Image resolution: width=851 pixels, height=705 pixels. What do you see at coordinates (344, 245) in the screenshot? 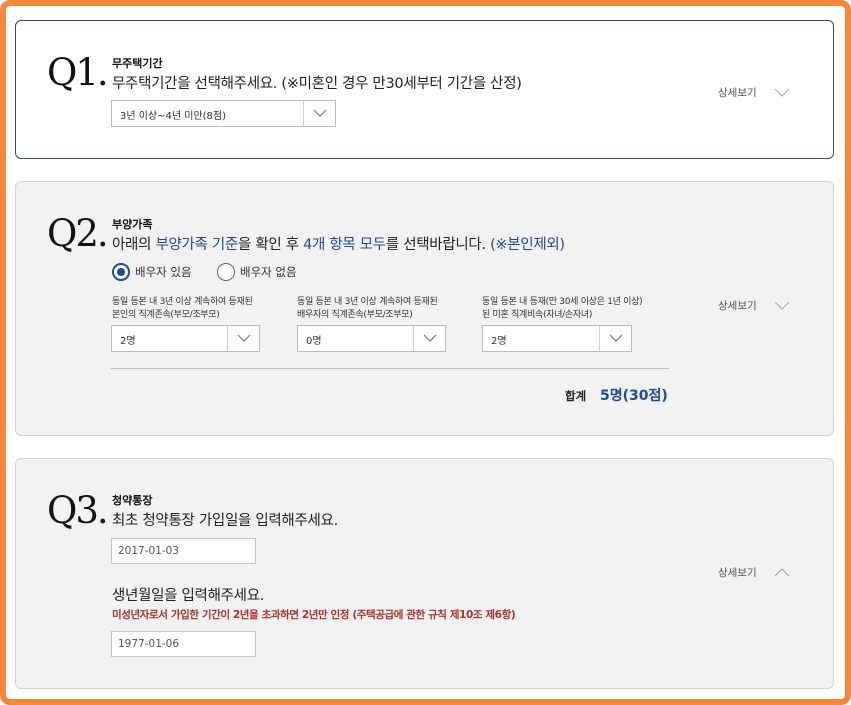
I see `desc-highlight: 4개 항목 모두` at bounding box center [344, 245].